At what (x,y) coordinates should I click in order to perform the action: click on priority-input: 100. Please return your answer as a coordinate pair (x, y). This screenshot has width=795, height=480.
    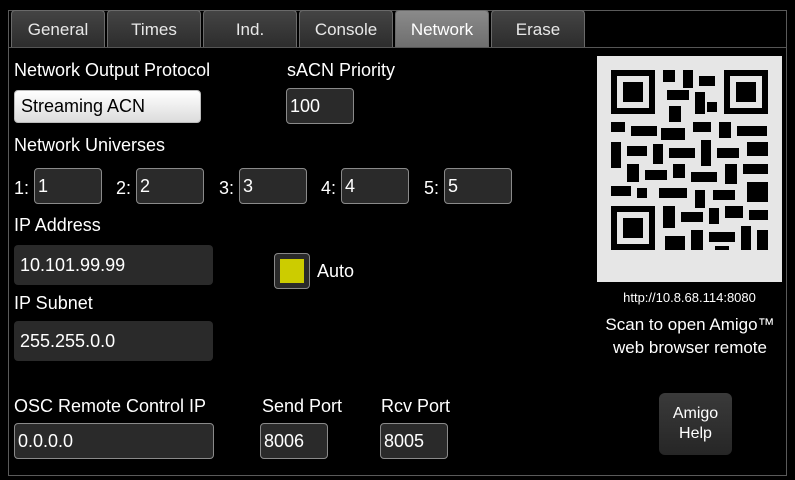
    Looking at the image, I should click on (320, 106).